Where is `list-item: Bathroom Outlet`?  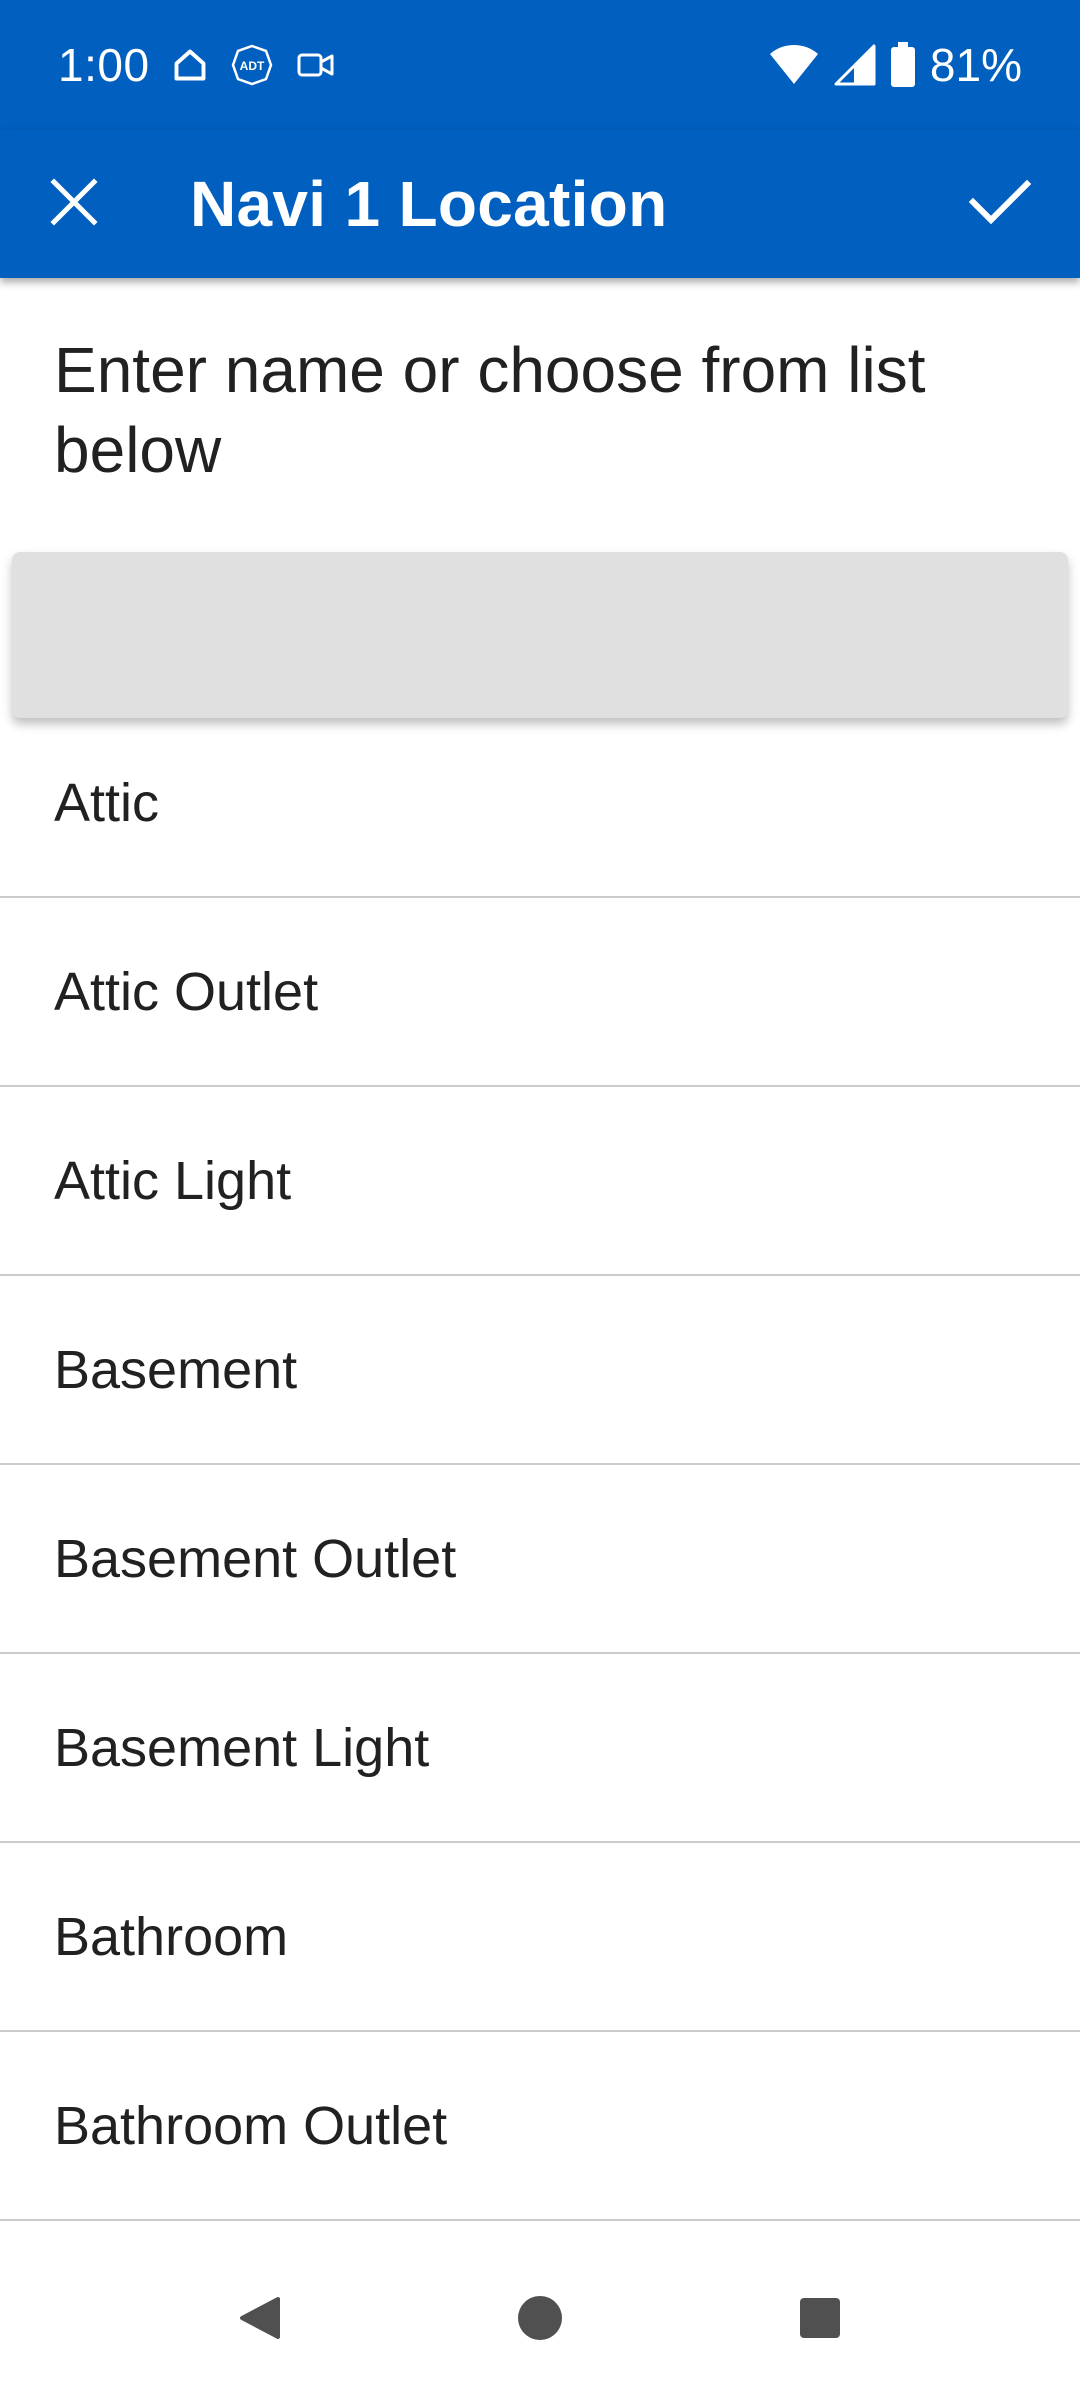 list-item: Bathroom Outlet is located at coordinates (540, 2126).